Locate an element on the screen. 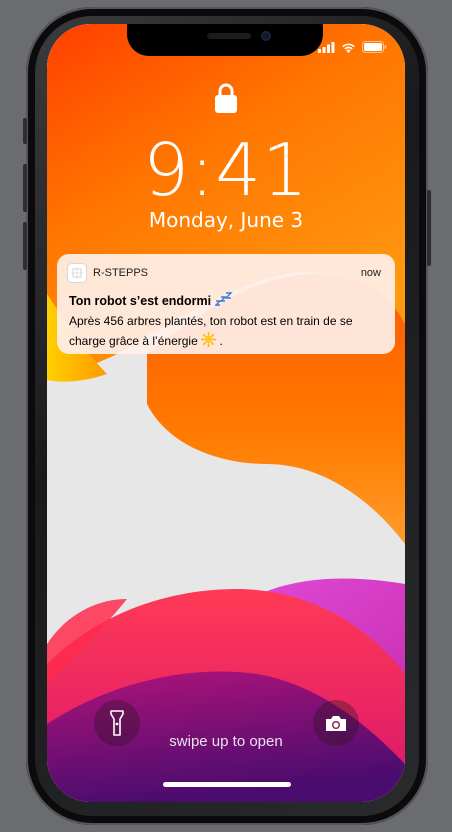 The height and width of the screenshot is (832, 452). notch is located at coordinates (225, 40).